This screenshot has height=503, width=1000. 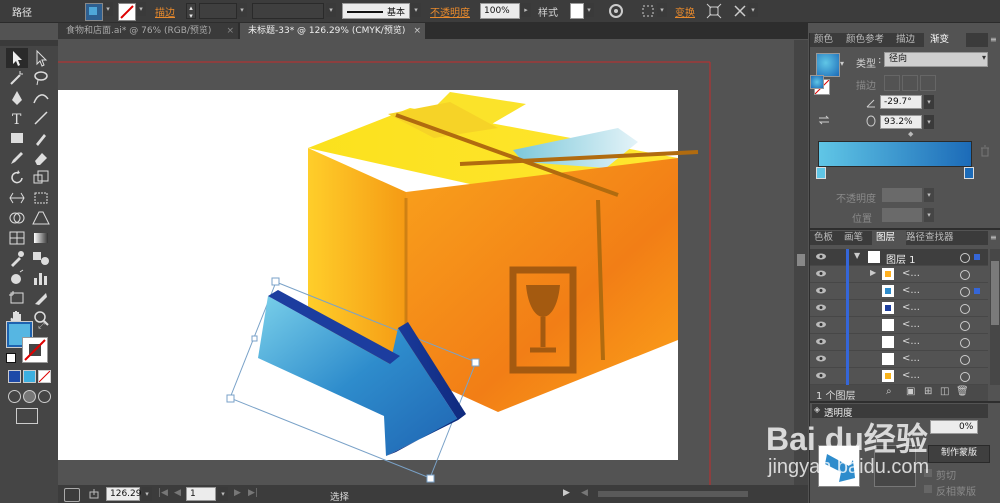 What do you see at coordinates (838, 412) in the screenshot?
I see `transparency-title: 透明度` at bounding box center [838, 412].